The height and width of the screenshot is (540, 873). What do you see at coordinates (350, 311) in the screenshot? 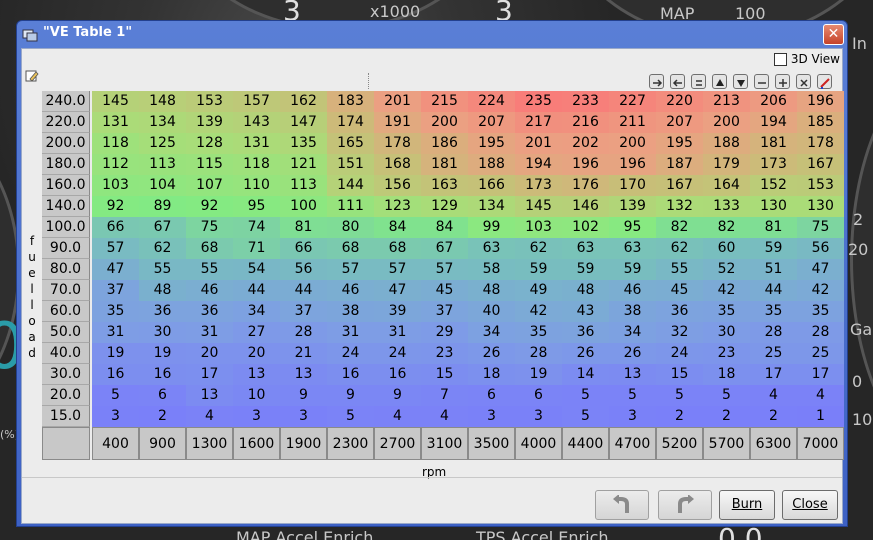
I see `table-cell: 38` at bounding box center [350, 311].